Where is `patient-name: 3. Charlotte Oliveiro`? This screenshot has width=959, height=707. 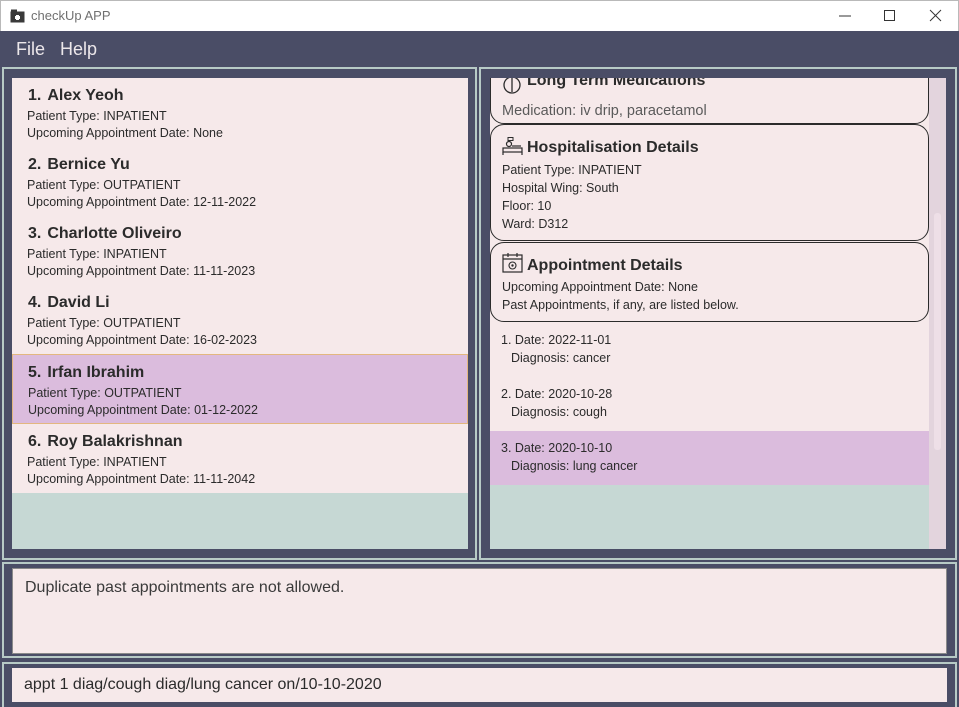
patient-name: 3. Charlotte Oliveiro is located at coordinates (105, 234).